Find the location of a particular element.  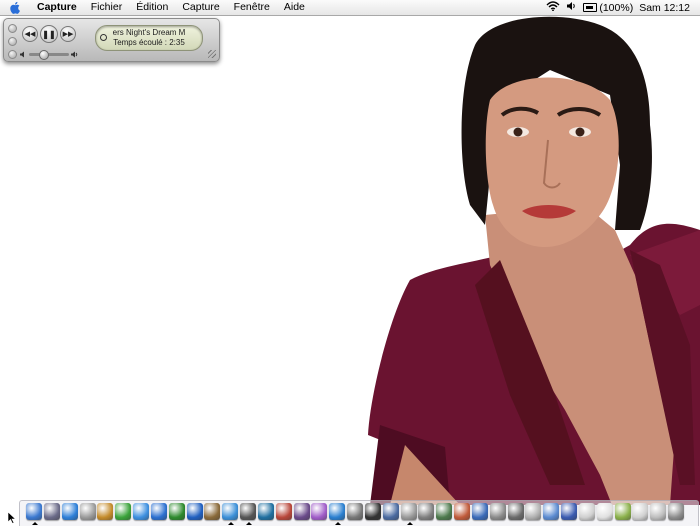

previous-button: ◀◀ is located at coordinates (30, 34).